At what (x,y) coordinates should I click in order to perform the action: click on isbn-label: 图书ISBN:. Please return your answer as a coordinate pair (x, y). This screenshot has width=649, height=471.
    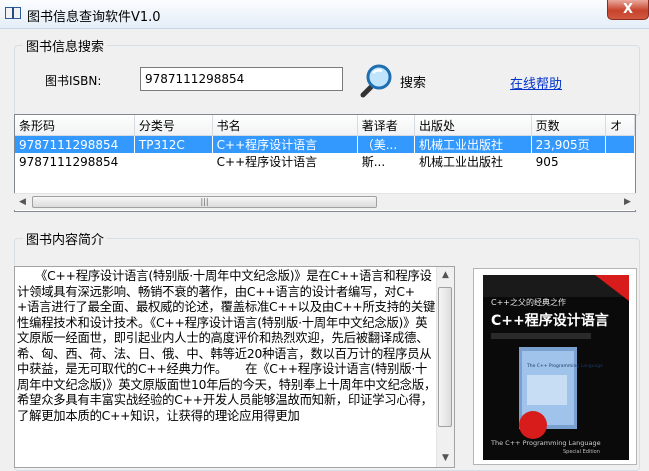
    Looking at the image, I should click on (73, 81).